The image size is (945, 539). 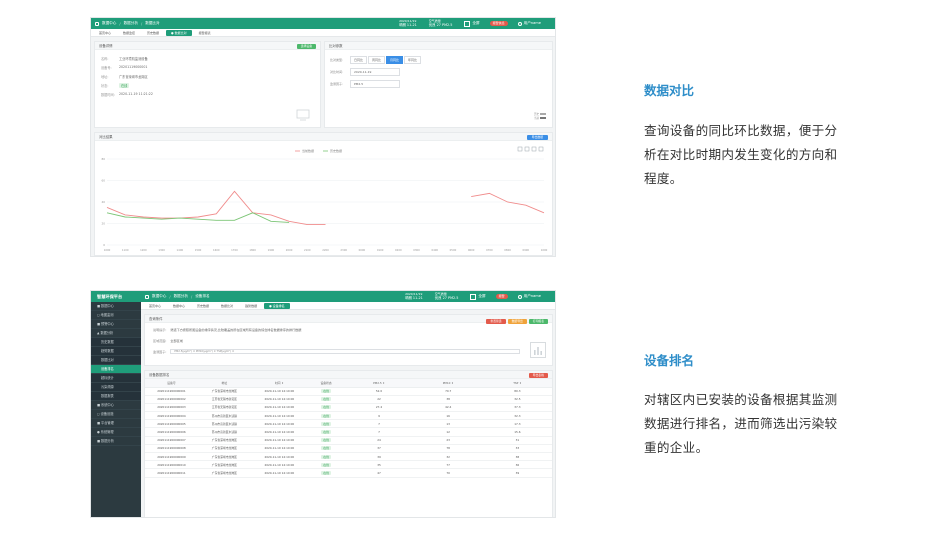 What do you see at coordinates (343, 250) in the screenshot?
I see `x-tick-label: 2300` at bounding box center [343, 250].